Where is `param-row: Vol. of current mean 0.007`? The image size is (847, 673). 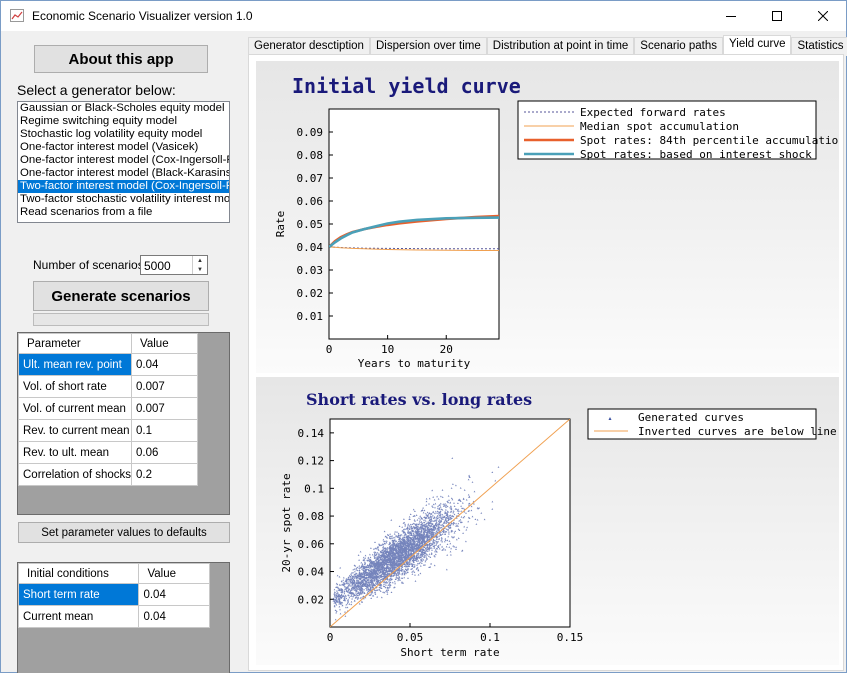 param-row: Vol. of current mean 0.007 is located at coordinates (107, 408).